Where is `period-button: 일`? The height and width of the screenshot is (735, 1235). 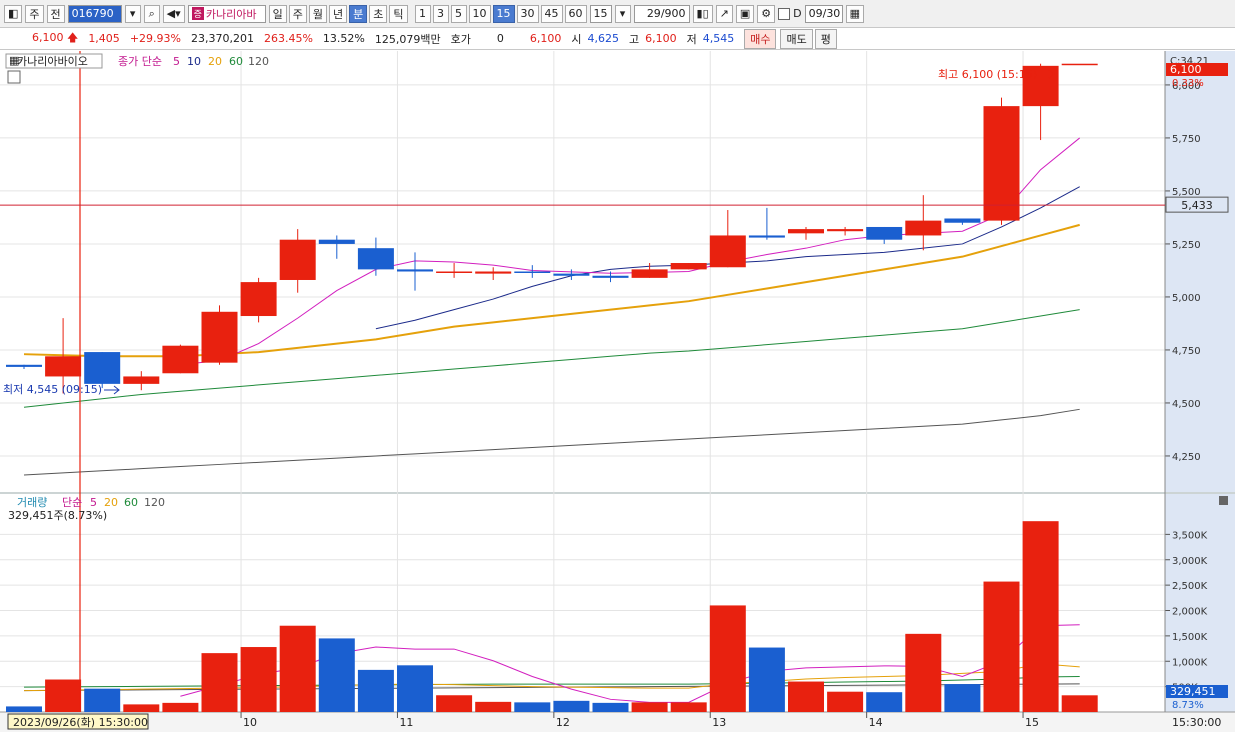 period-button: 일 is located at coordinates (277, 13).